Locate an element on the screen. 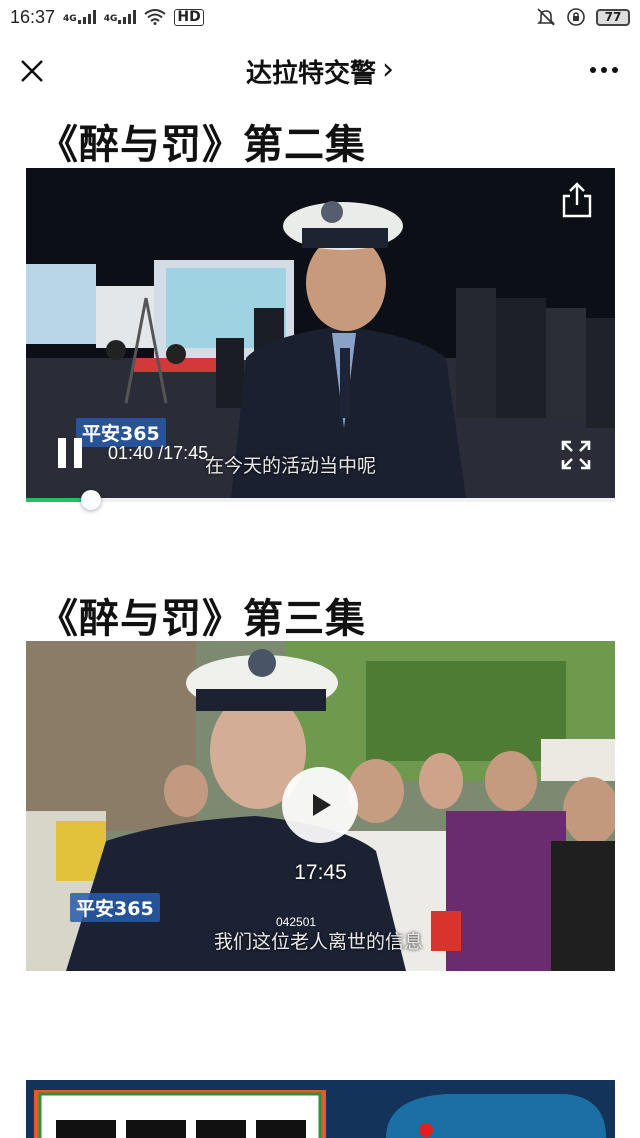 The height and width of the screenshot is (1138, 640). current-time: 01:40 is located at coordinates (131, 453).